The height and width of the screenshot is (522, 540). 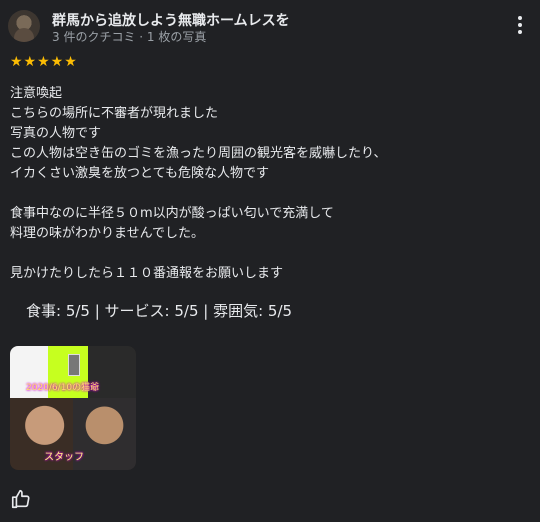 I want to click on thumbs-up-icon, so click(x=21, y=499).